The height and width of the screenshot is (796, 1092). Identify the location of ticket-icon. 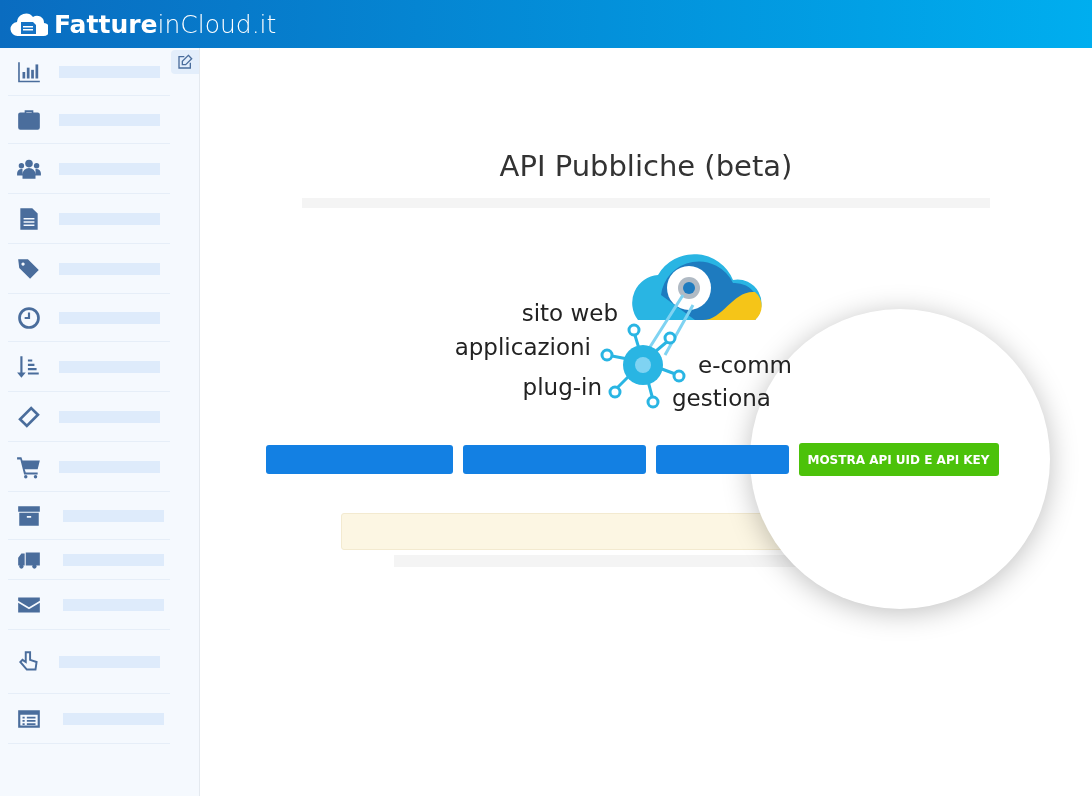
(29, 416).